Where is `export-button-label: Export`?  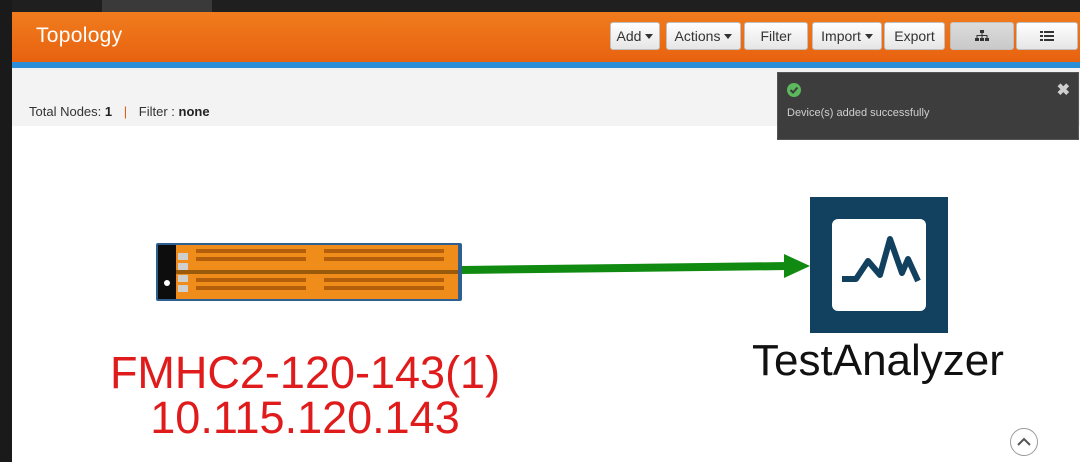
export-button-label: Export is located at coordinates (914, 36).